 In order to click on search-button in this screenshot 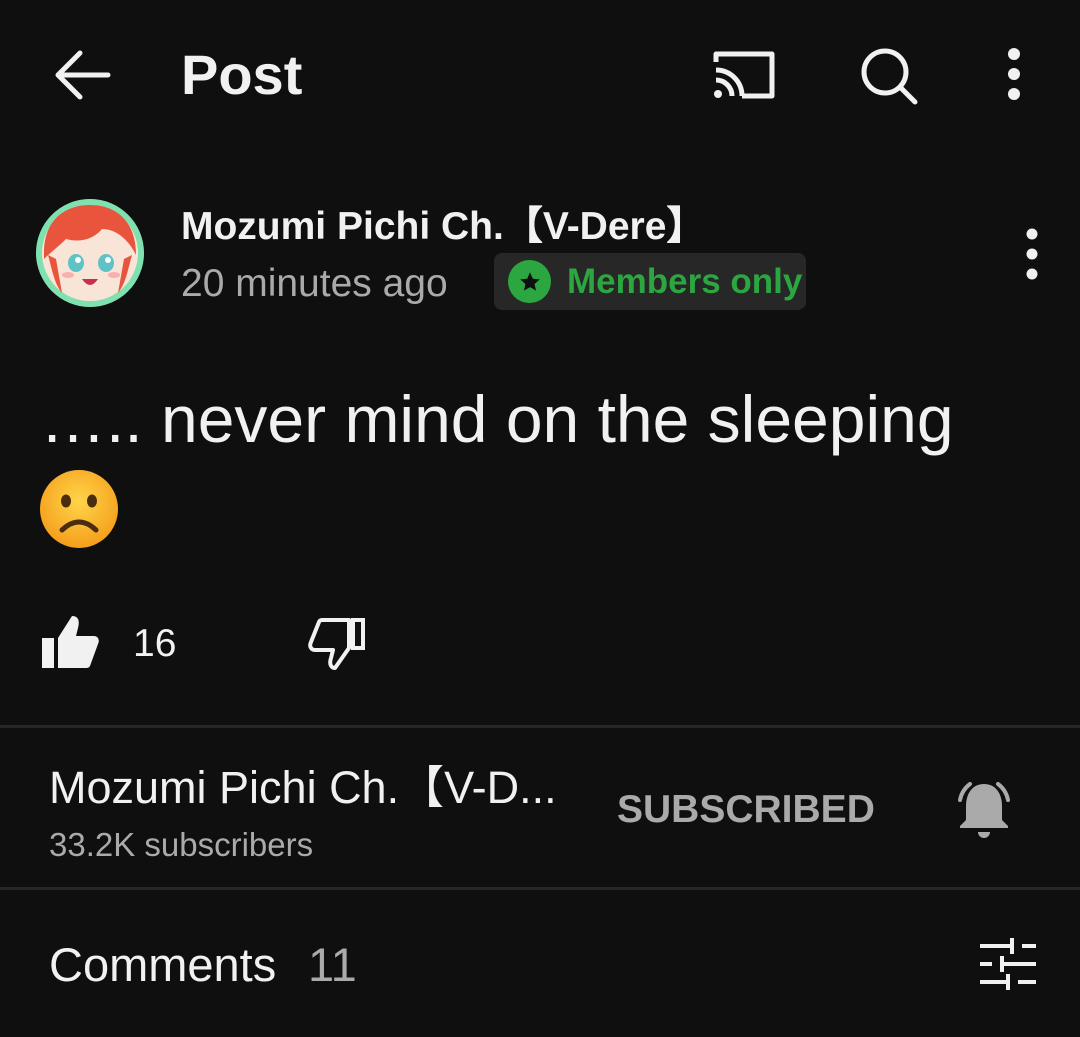, I will do `click(889, 75)`.